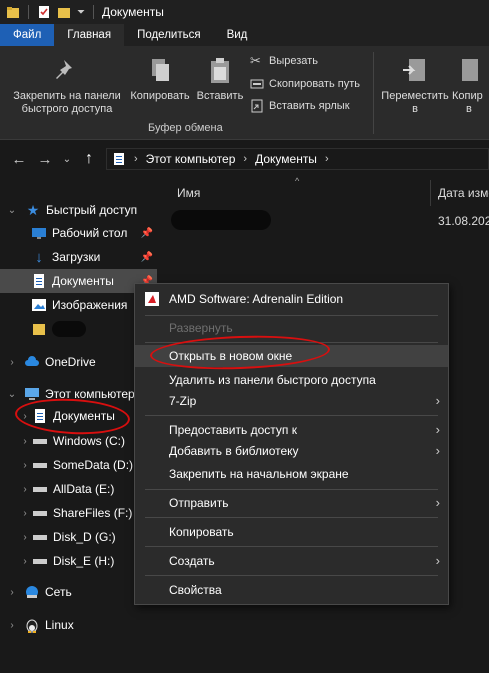 The height and width of the screenshot is (673, 489). What do you see at coordinates (467, 96) in the screenshot?
I see `copy-to-label: Копир` at bounding box center [467, 96].